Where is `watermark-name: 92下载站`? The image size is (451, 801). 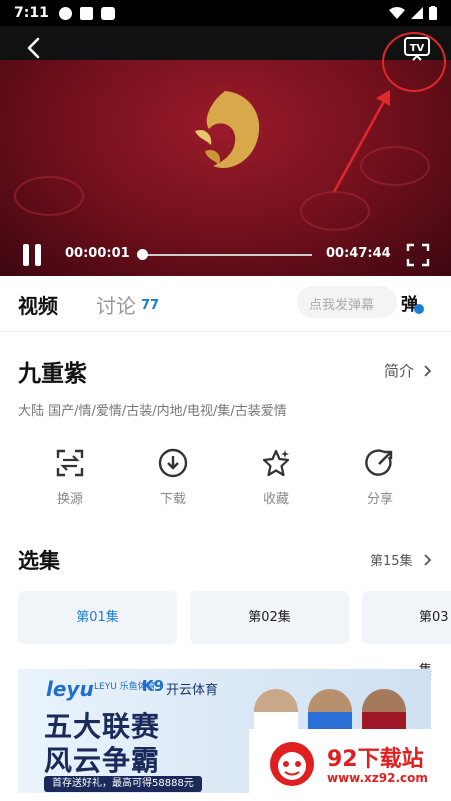
watermark-name: 92下载站 is located at coordinates (375, 759).